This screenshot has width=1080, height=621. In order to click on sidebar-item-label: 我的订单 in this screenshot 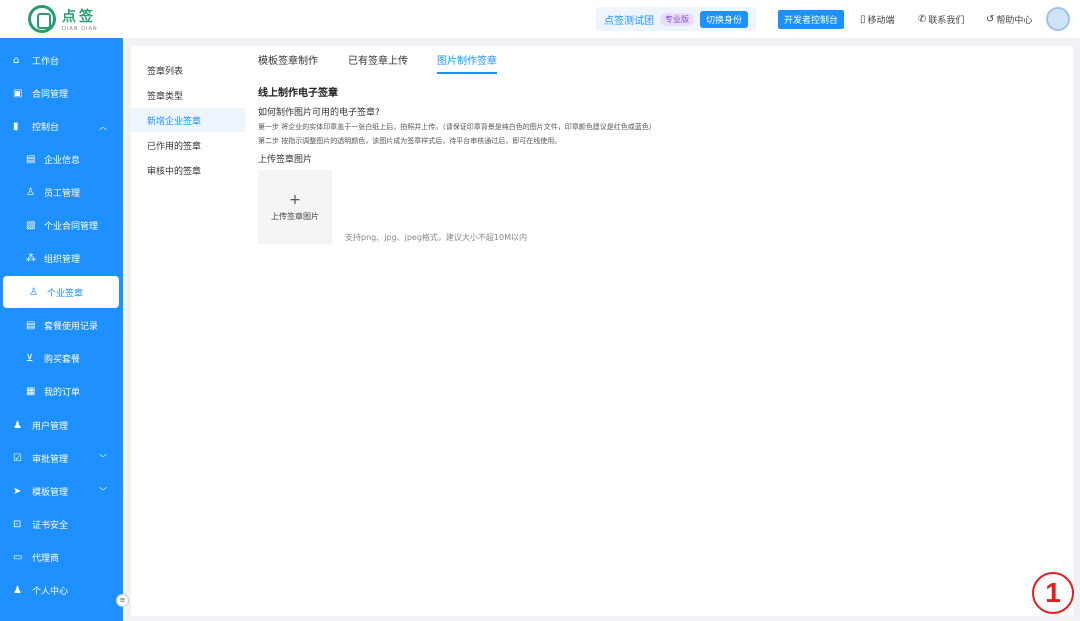, I will do `click(62, 392)`.